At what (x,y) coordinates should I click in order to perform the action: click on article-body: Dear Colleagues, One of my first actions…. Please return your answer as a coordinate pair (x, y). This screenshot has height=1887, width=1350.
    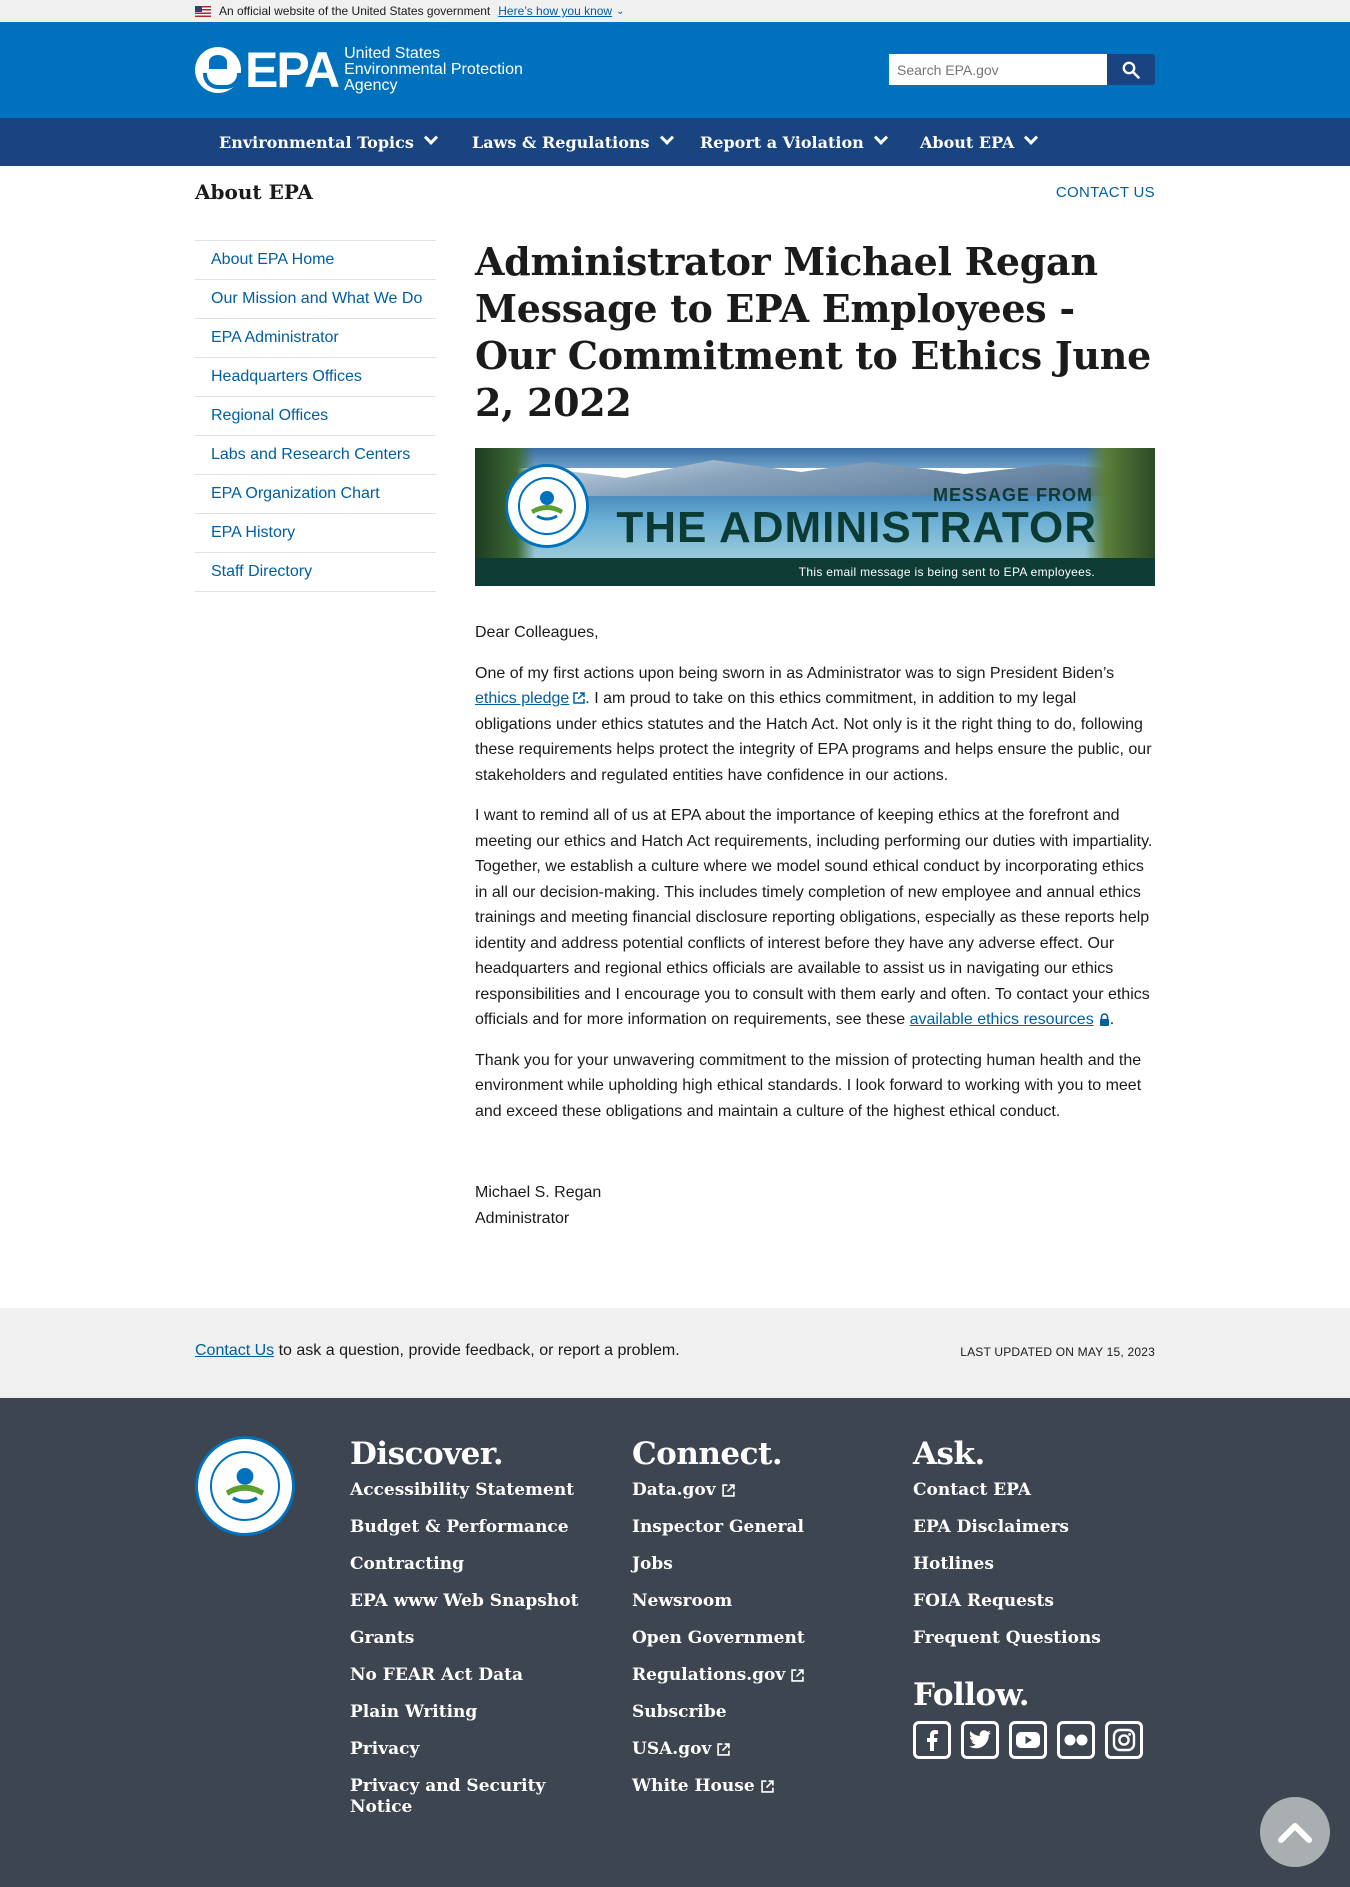
    Looking at the image, I should click on (815, 872).